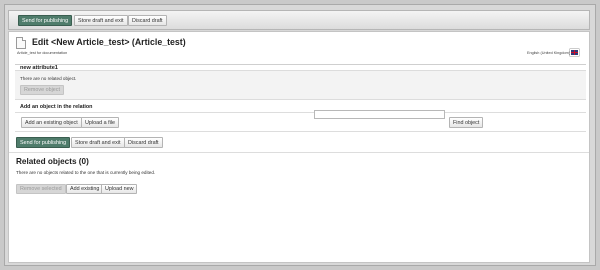 Image resolution: width=600 pixels, height=270 pixels. What do you see at coordinates (48, 78) in the screenshot?
I see `no-related-text: There are no related object.` at bounding box center [48, 78].